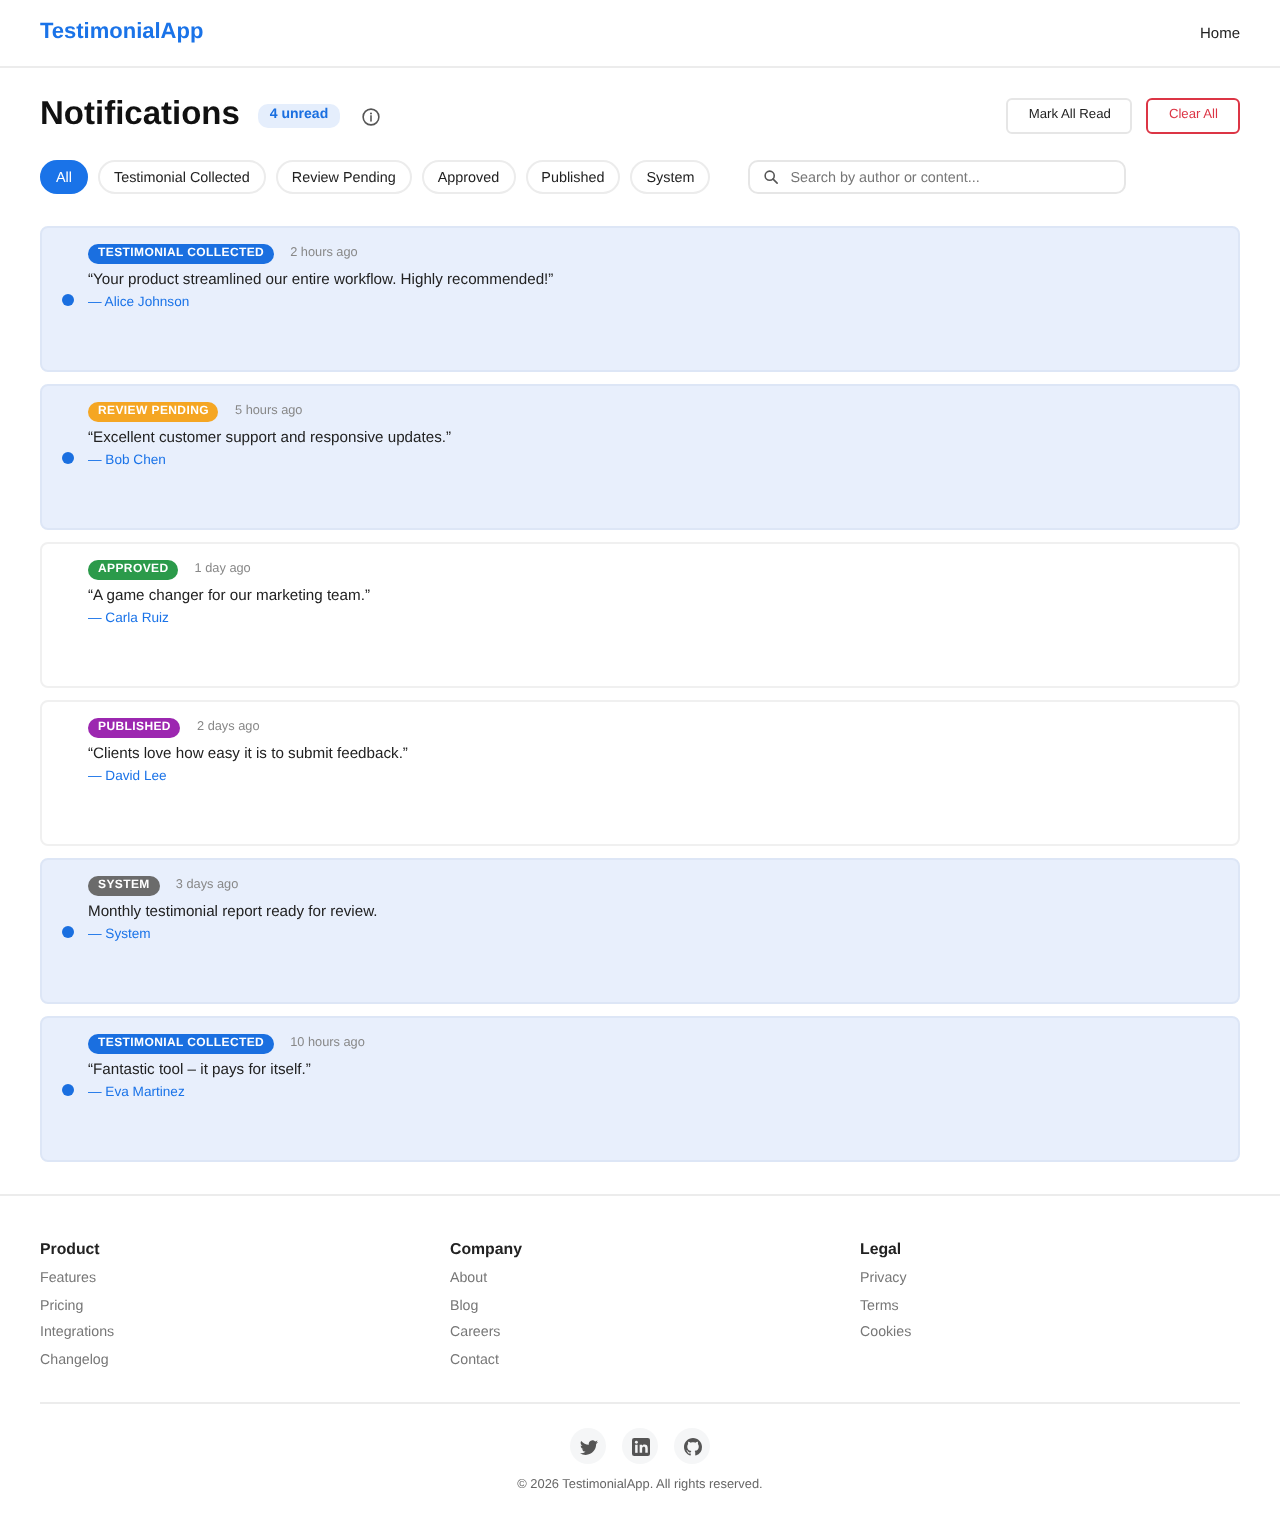 The height and width of the screenshot is (1526, 1280). Describe the element at coordinates (588, 1446) in the screenshot. I see `bird-icon` at that location.